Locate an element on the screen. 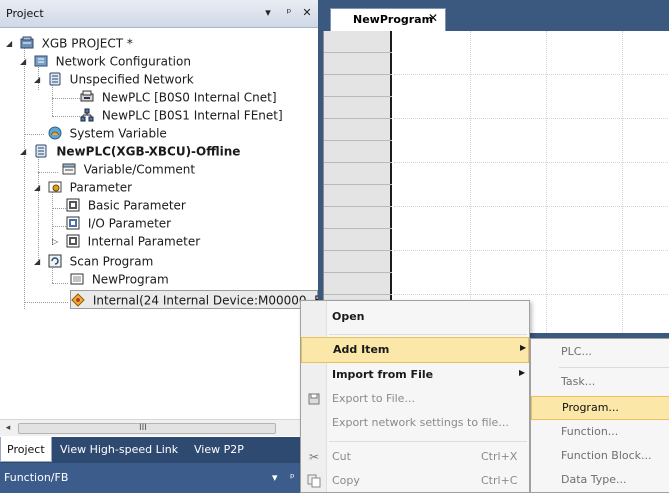 The image size is (669, 493). tree-item-label: Internal Parameter is located at coordinates (144, 241).